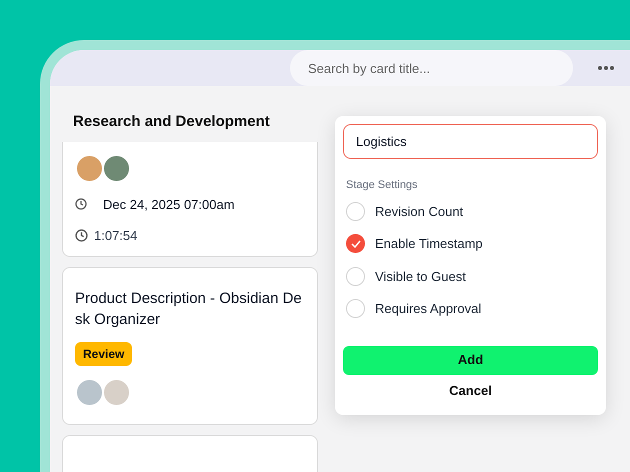 This screenshot has height=472, width=630. What do you see at coordinates (428, 309) in the screenshot?
I see `option-label: Requires Approval` at bounding box center [428, 309].